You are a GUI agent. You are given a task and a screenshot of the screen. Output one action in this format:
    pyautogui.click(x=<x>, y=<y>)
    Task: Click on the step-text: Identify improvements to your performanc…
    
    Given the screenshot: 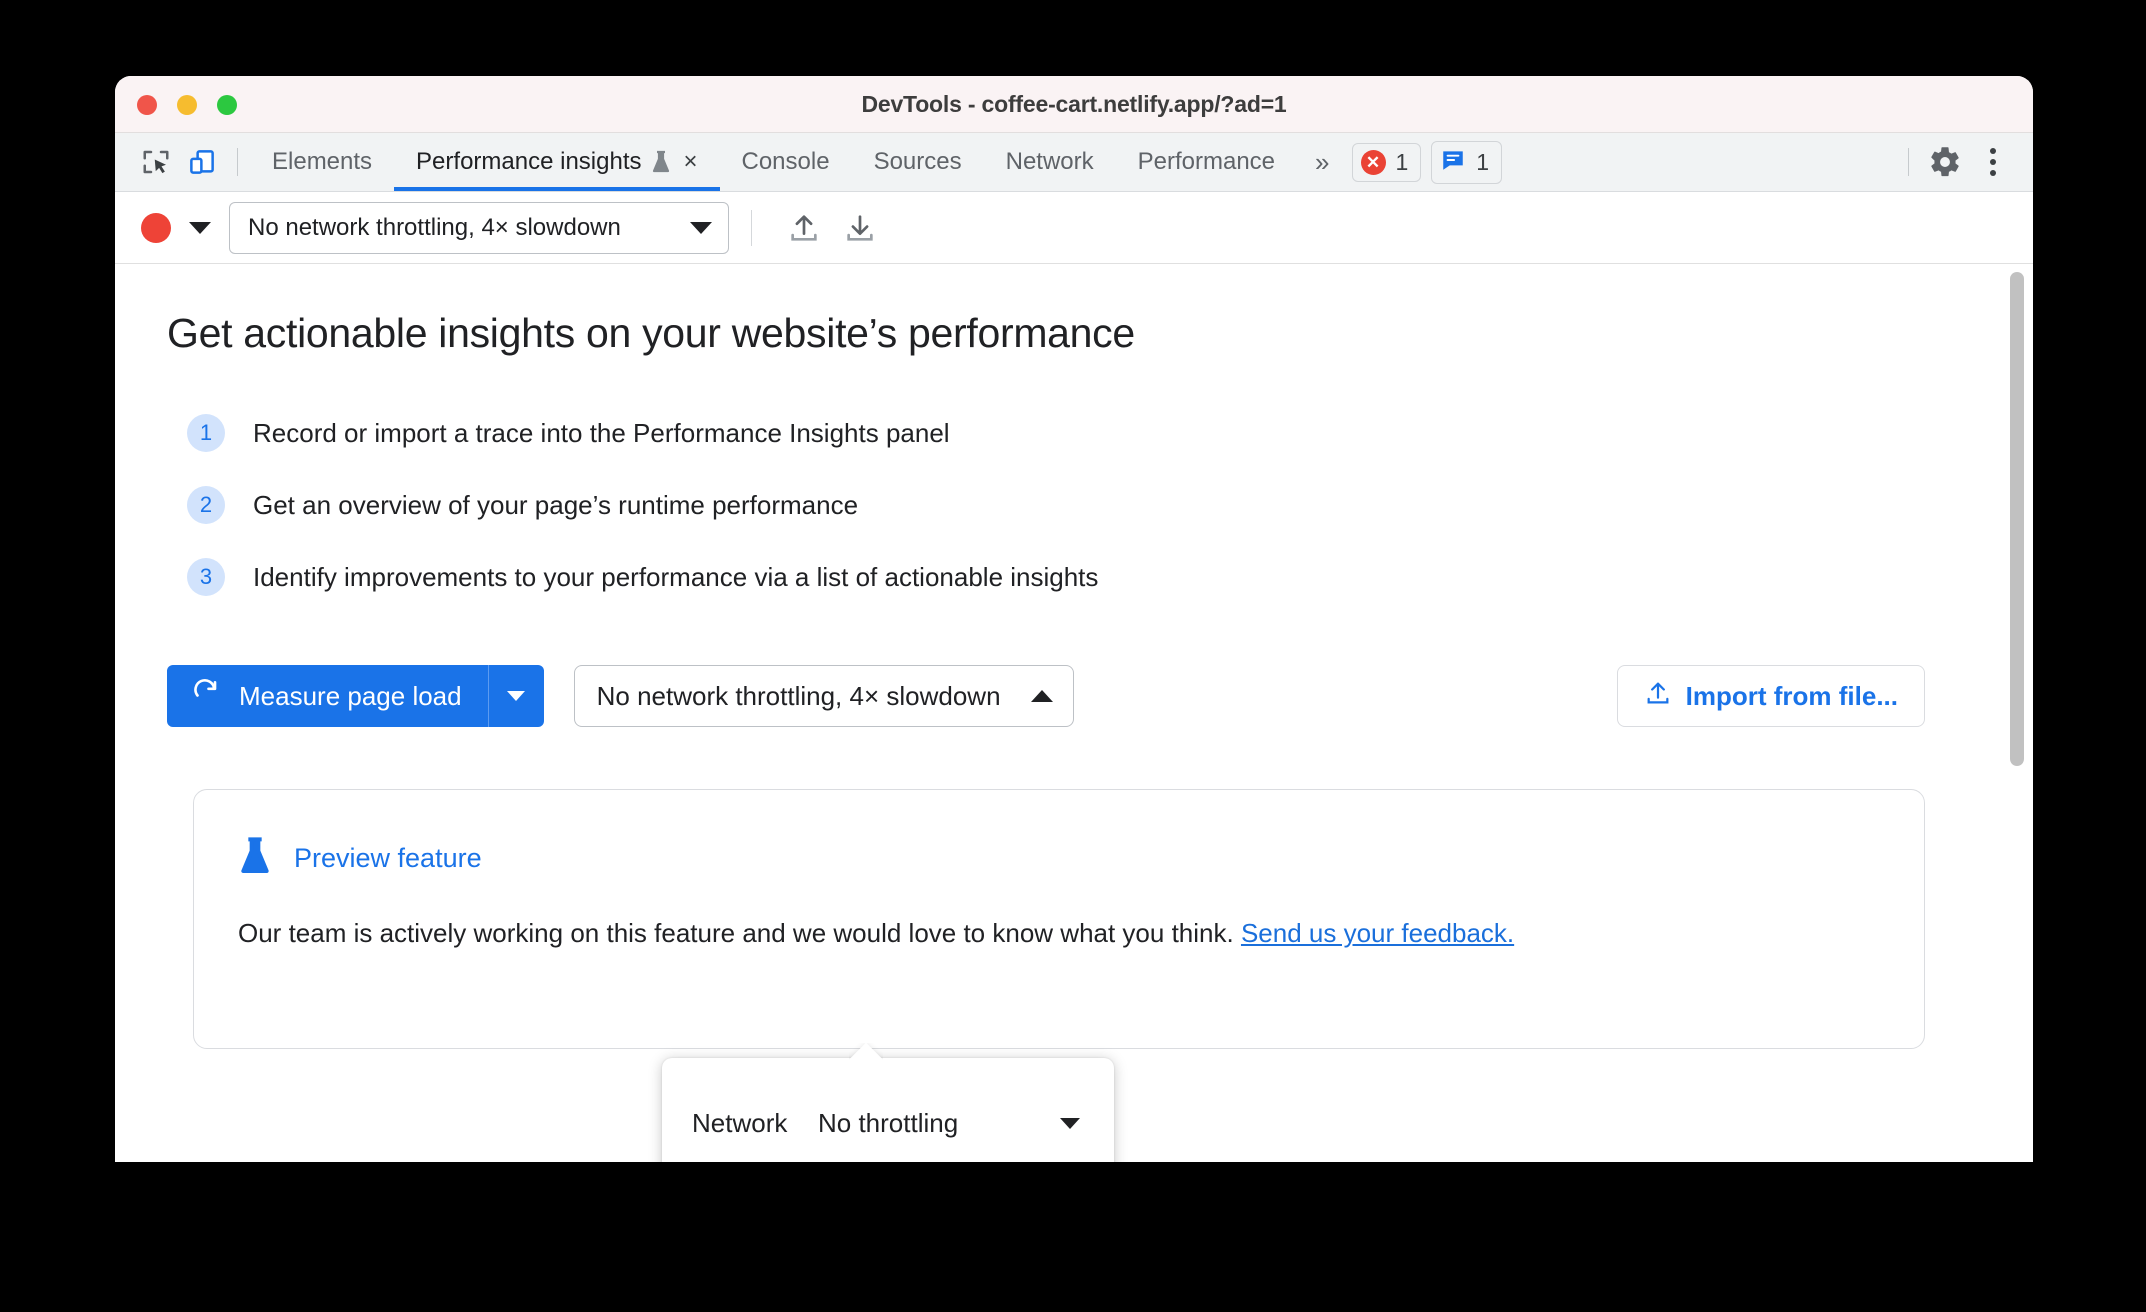 What is the action you would take?
    pyautogui.click(x=676, y=576)
    